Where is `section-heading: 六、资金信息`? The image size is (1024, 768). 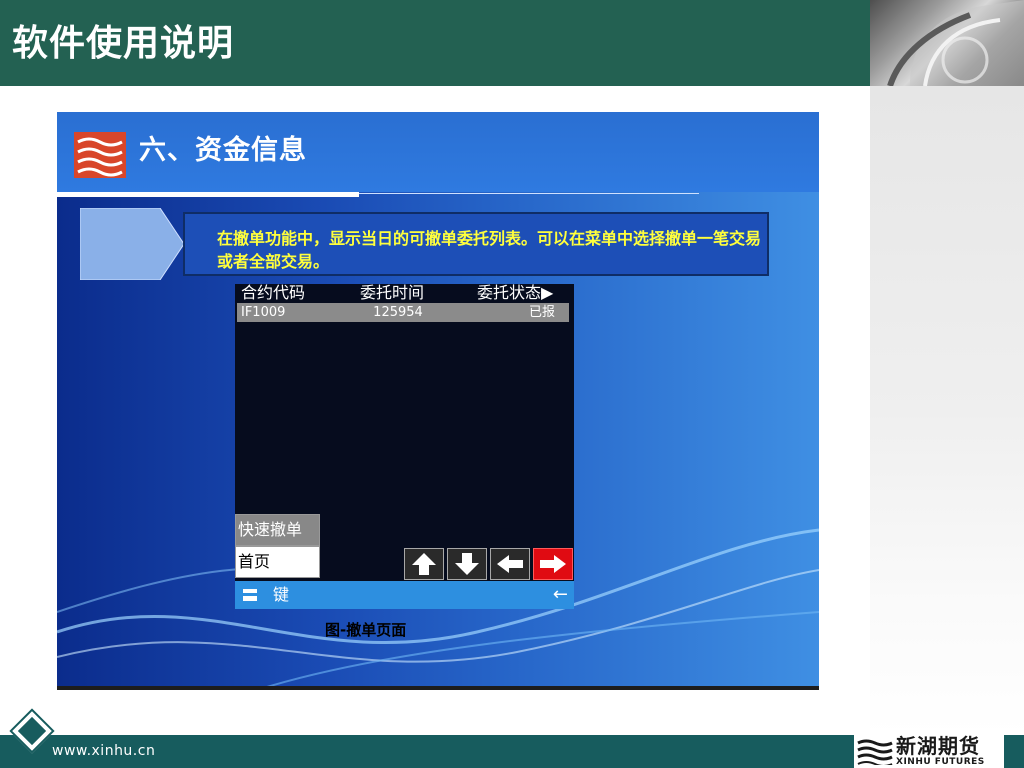
section-heading: 六、资金信息 is located at coordinates (223, 150).